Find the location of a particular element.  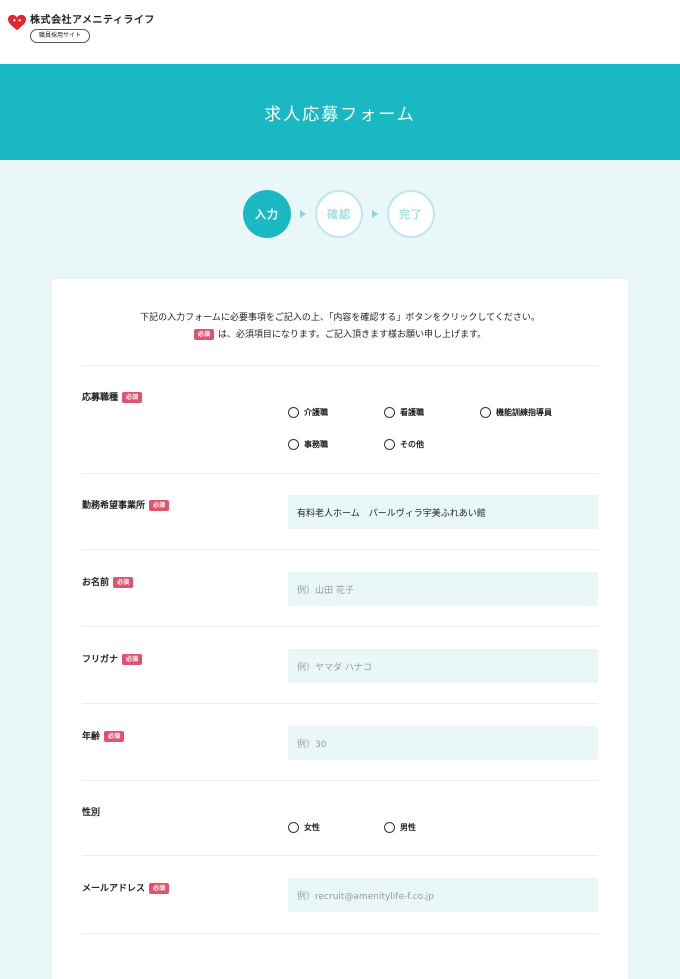

intro-line-2-text: は、必須項目になります。ご記入頂きます様お願い申し上げます。 is located at coordinates (352, 335).